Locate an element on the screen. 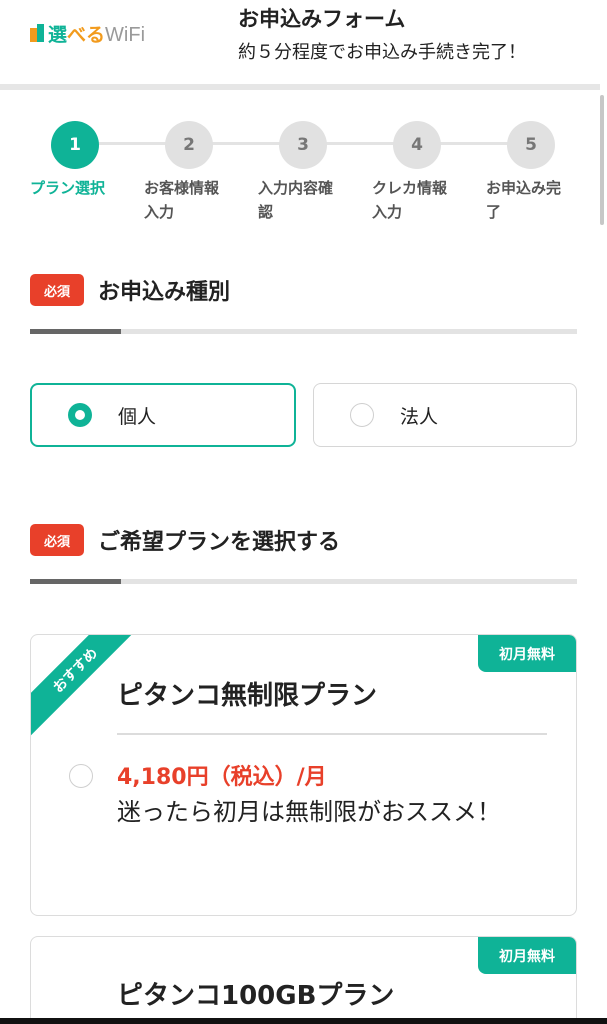 This screenshot has height=1024, width=607. section-title: ご希望プランを選択する is located at coordinates (219, 542).